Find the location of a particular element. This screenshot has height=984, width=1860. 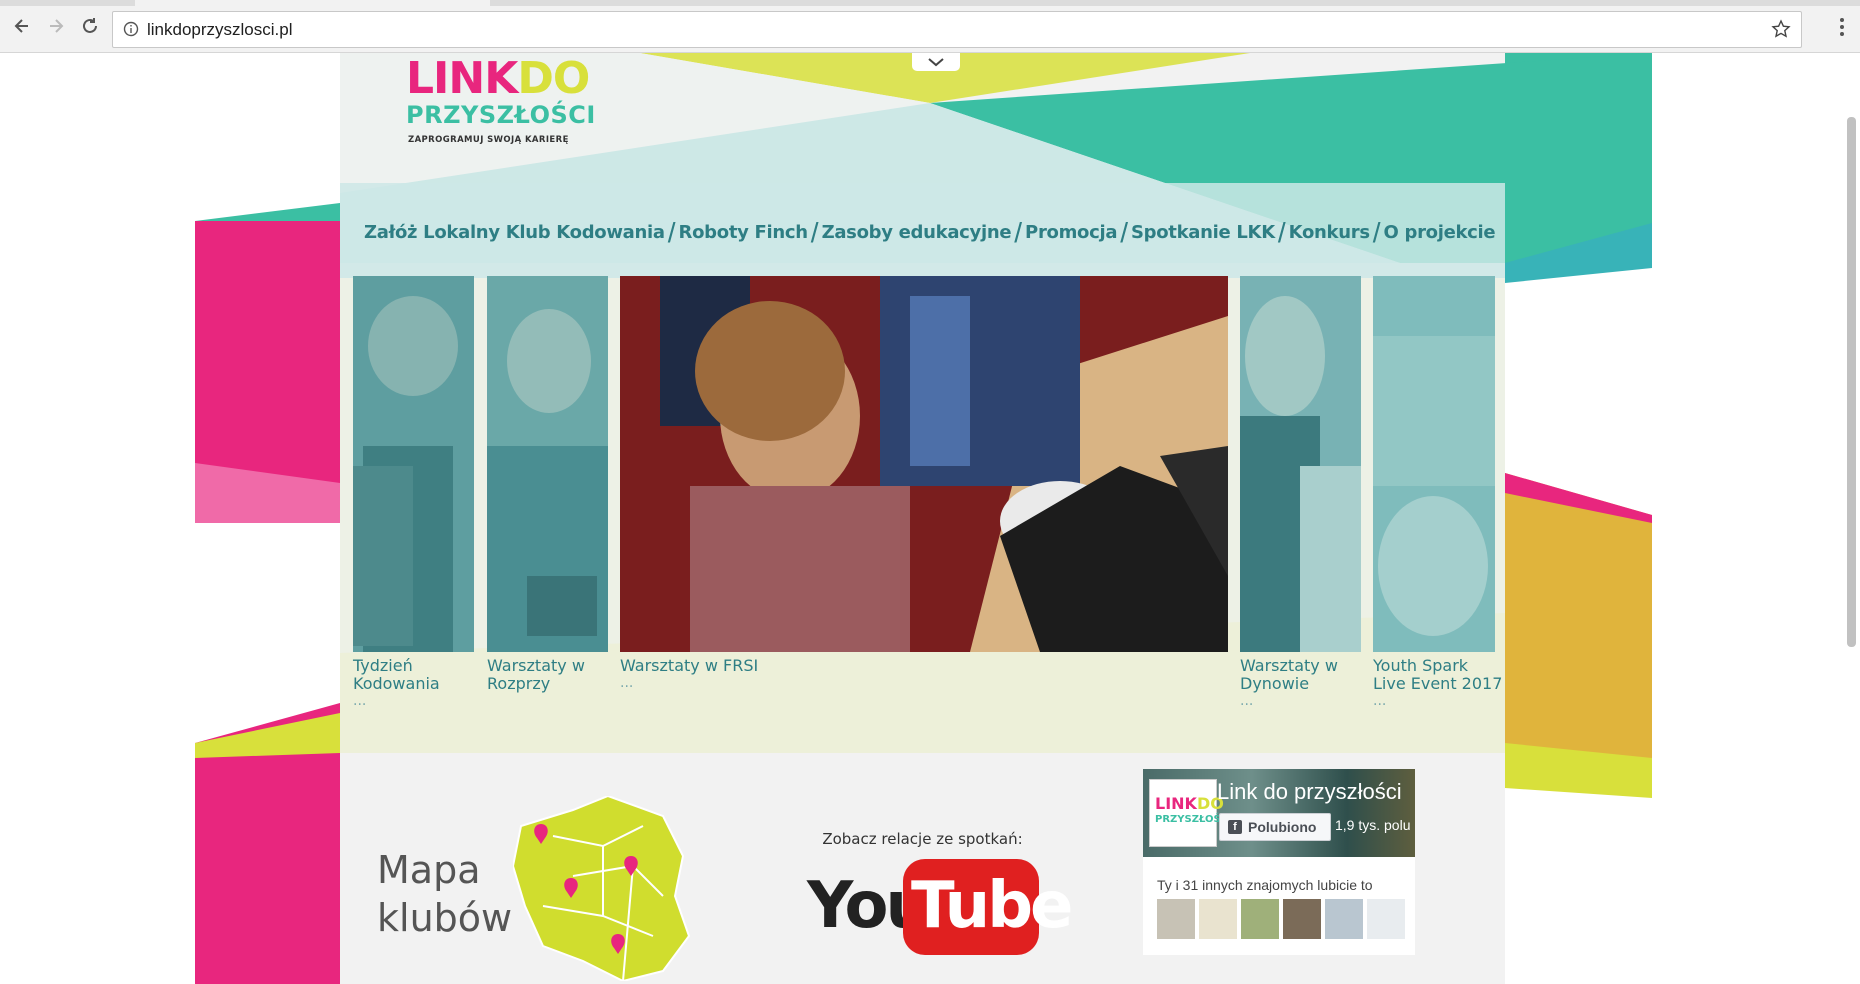

info-icon is located at coordinates (131, 29).